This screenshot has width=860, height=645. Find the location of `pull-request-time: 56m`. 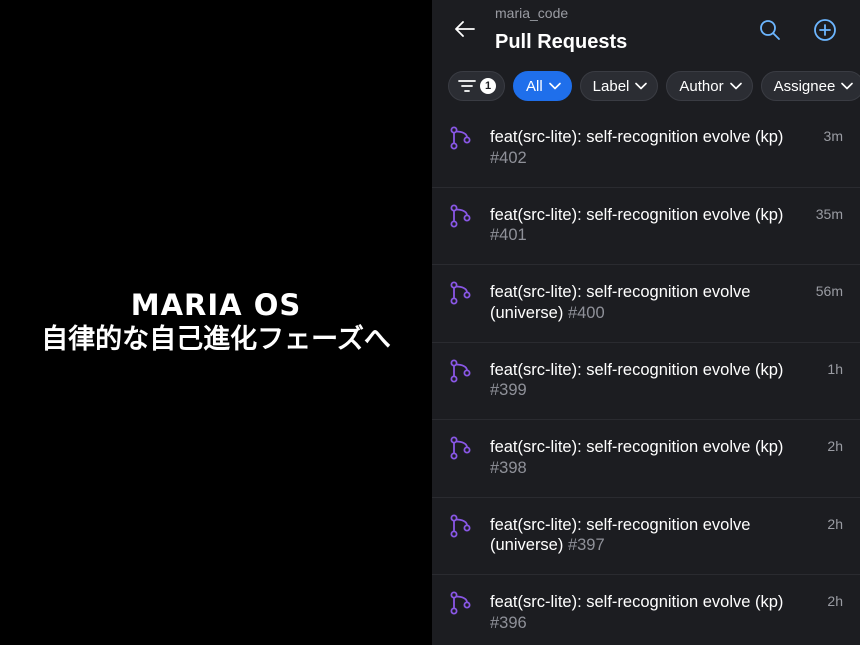

pull-request-time: 56m is located at coordinates (829, 291).